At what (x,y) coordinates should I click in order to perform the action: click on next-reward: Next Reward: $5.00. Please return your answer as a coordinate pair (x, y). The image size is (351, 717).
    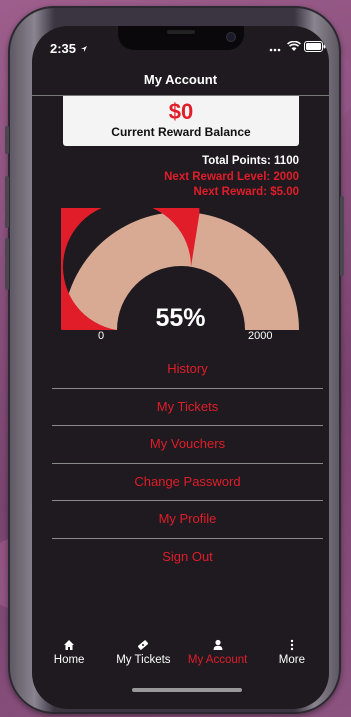
    Looking at the image, I should click on (246, 192).